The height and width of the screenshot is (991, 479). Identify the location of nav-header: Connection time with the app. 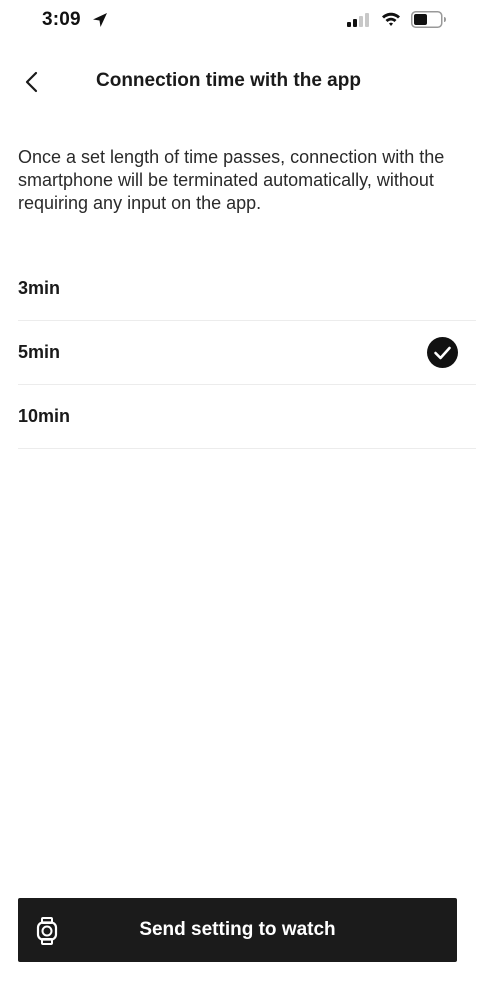
(239, 82).